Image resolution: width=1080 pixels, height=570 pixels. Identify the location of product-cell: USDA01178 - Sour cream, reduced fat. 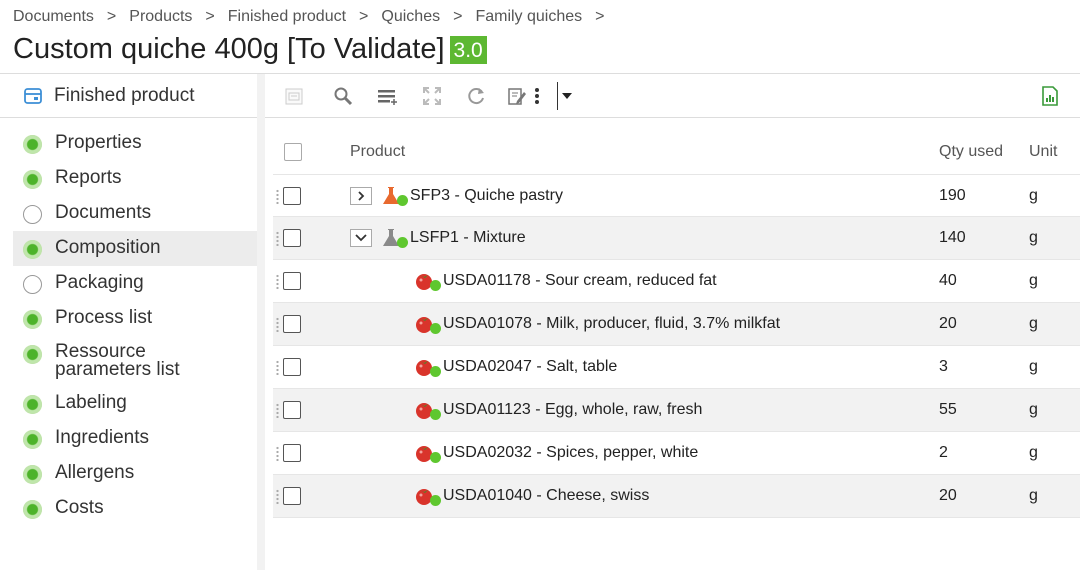
(565, 281).